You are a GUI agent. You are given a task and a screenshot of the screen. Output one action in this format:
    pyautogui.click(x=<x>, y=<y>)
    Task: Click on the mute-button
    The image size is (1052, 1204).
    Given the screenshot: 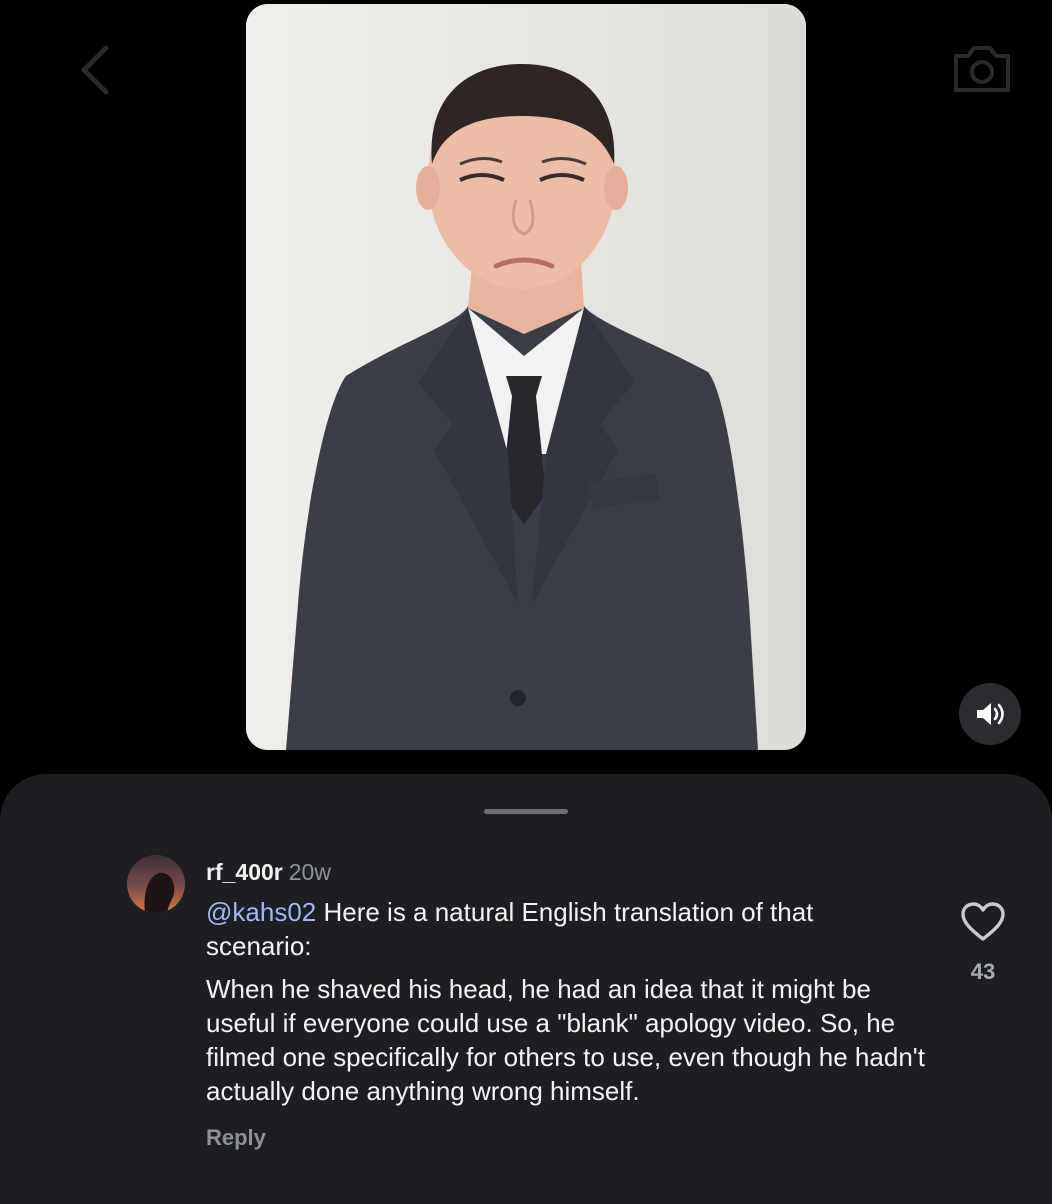 What is the action you would take?
    pyautogui.click(x=990, y=714)
    